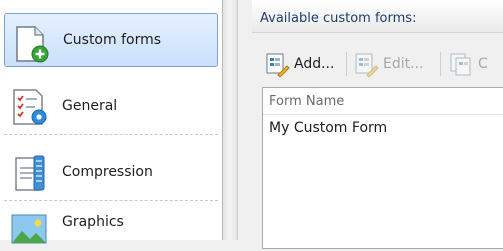 This screenshot has height=251, width=503. Describe the element at coordinates (367, 65) in the screenshot. I see `edit-form-icon` at that location.